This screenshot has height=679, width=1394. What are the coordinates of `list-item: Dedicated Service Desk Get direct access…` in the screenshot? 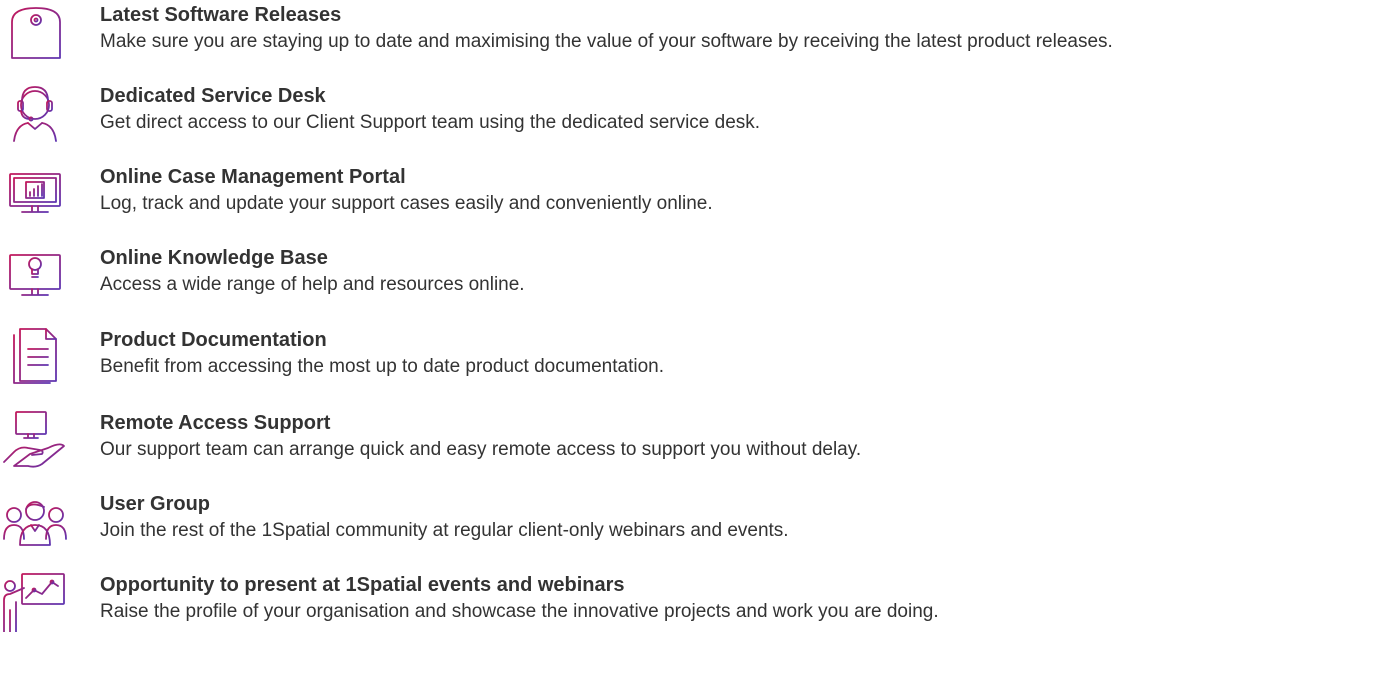 It's located at (697, 123).